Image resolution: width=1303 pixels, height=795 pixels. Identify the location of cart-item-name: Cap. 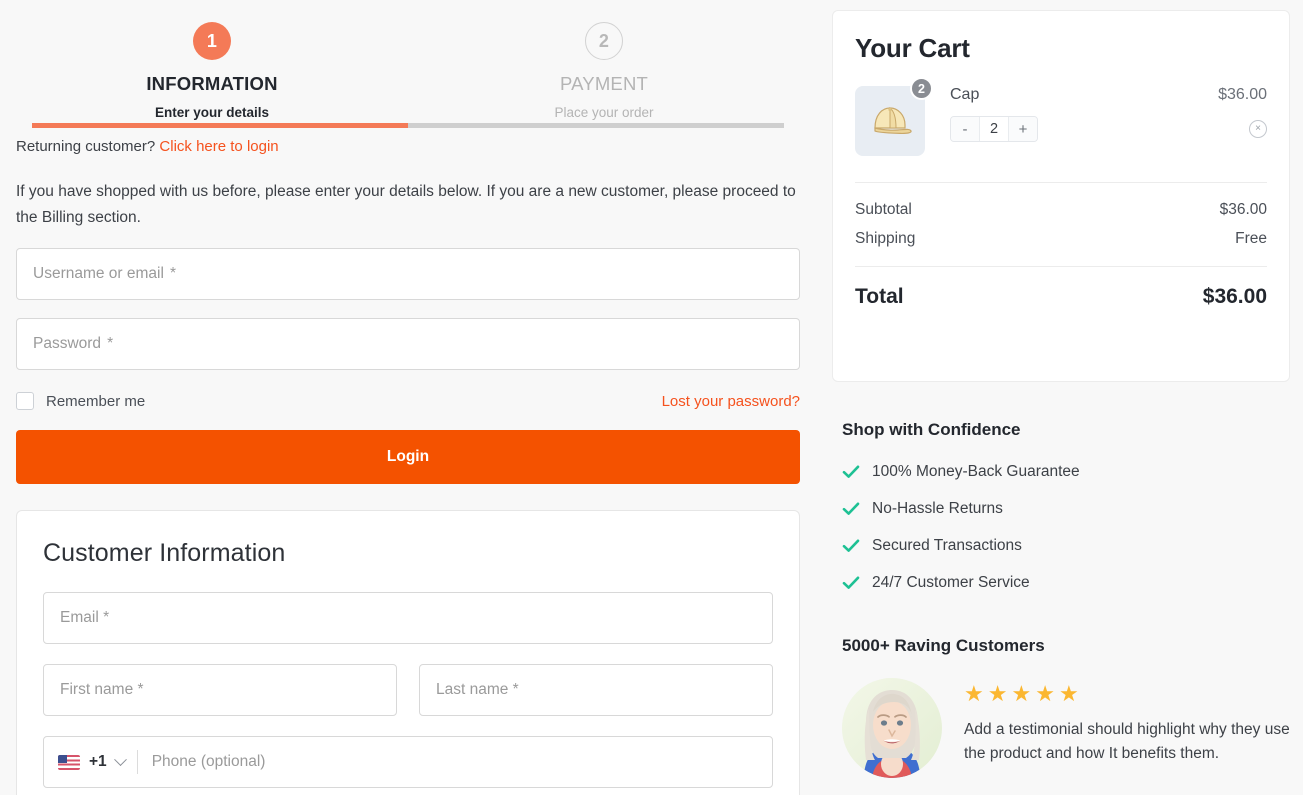
(965, 94).